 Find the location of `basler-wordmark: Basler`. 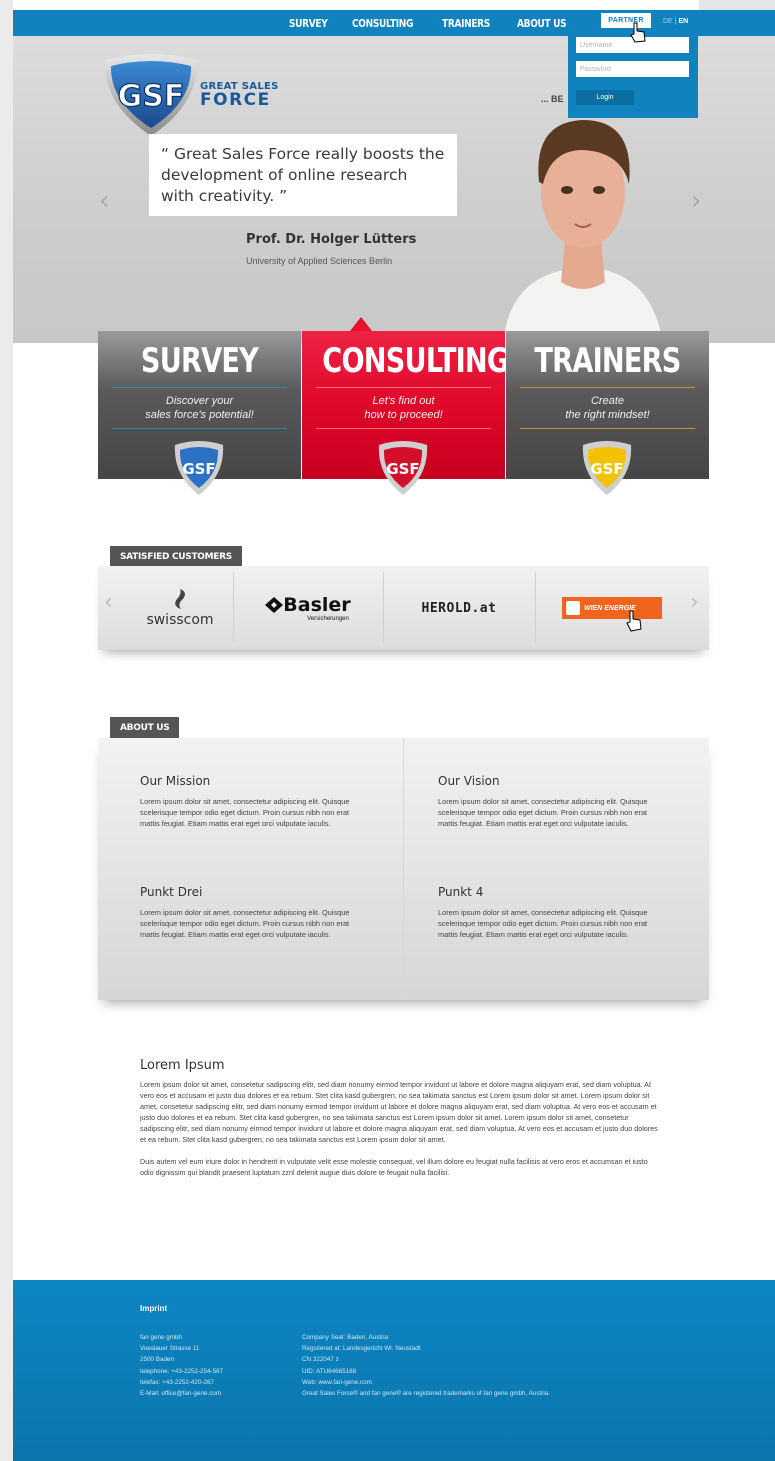

basler-wordmark: Basler is located at coordinates (308, 605).